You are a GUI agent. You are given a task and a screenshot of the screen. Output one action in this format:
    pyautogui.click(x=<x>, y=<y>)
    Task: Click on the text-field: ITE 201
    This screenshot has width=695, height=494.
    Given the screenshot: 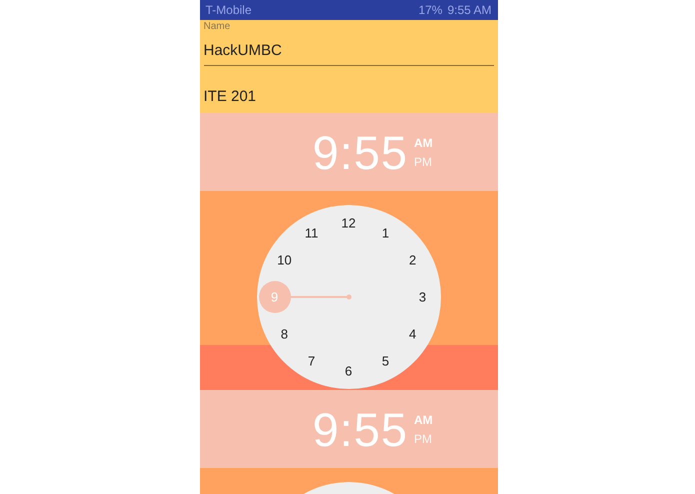 What is the action you would take?
    pyautogui.click(x=349, y=89)
    